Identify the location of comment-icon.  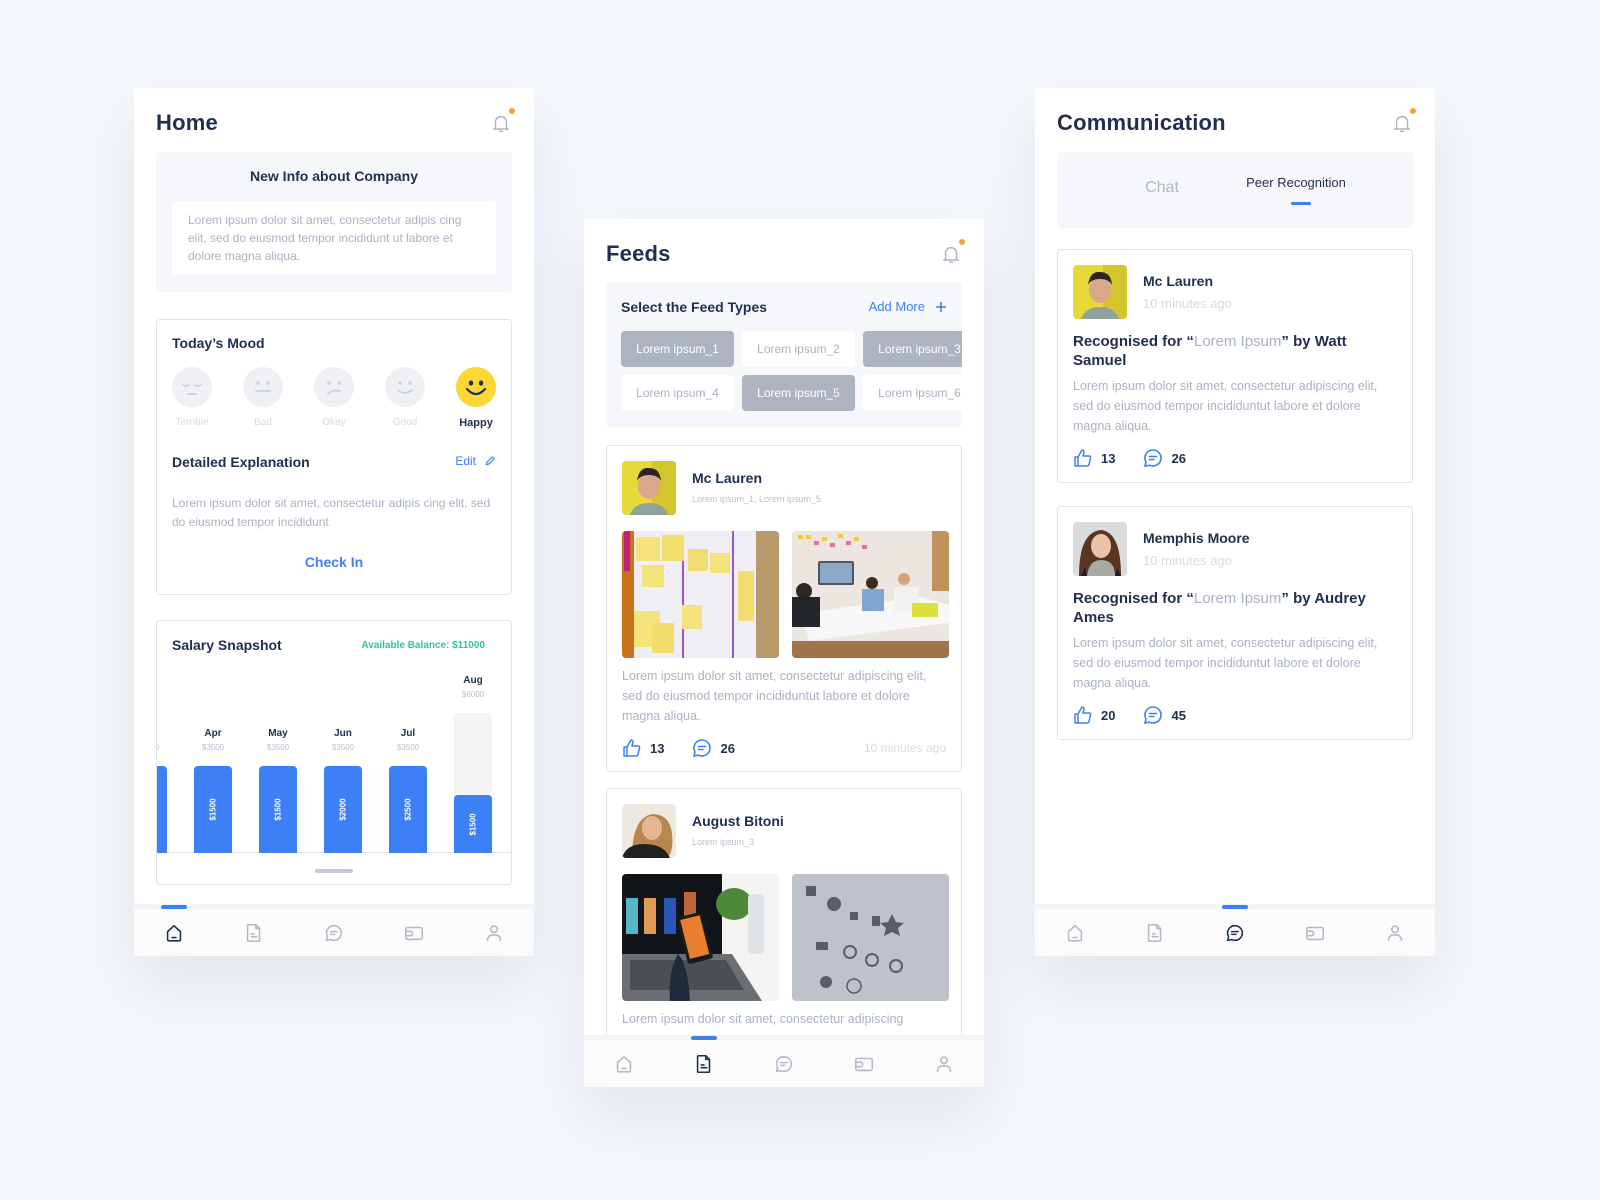
(1153, 458).